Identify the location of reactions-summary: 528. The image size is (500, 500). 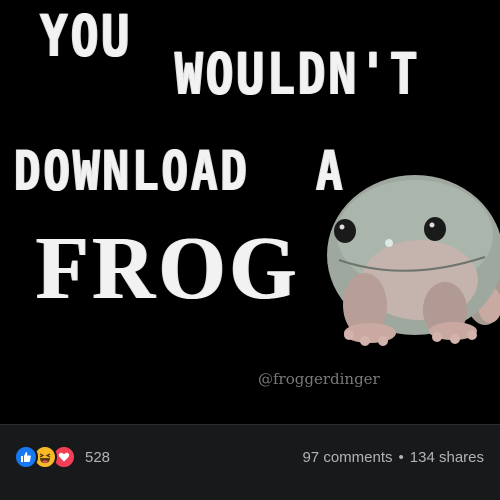
(62, 457).